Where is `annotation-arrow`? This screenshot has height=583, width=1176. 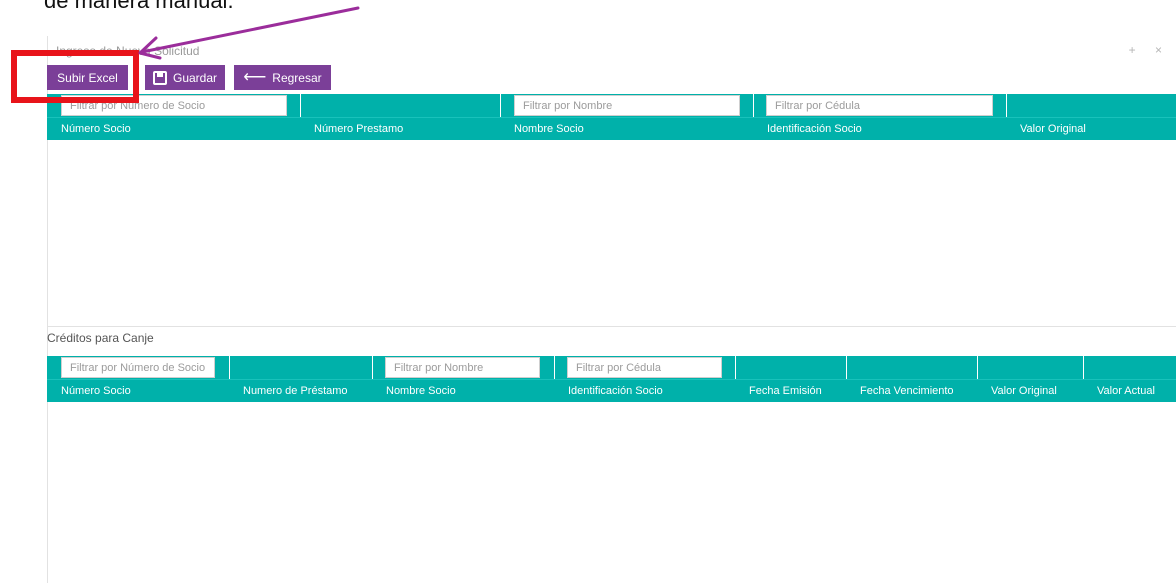
annotation-arrow is located at coordinates (249, 33).